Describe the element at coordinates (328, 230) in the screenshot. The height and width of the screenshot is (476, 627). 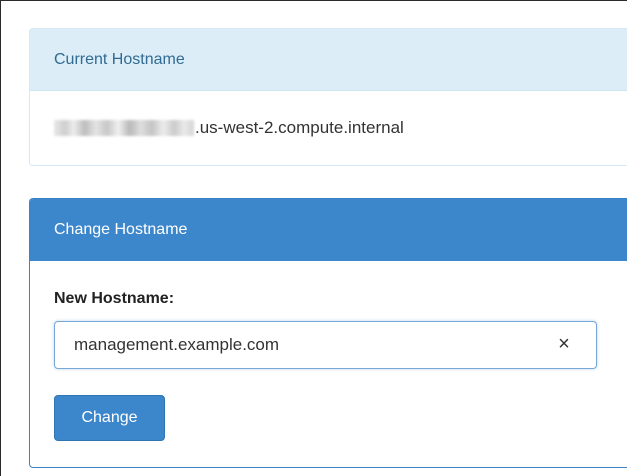
I see `change-hostname-heading: Change Hostname` at that location.